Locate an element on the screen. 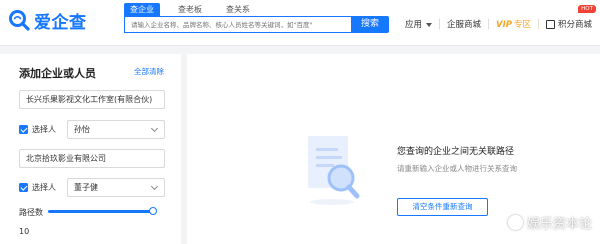  watermark-text: 娱乐资本论 is located at coordinates (559, 224).